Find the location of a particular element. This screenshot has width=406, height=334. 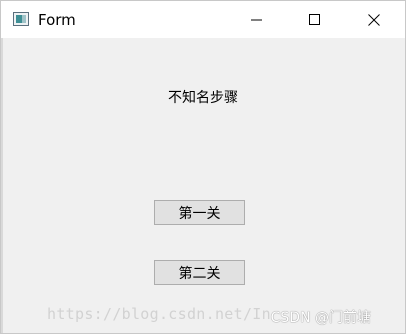

minimize-button is located at coordinates (257, 19).